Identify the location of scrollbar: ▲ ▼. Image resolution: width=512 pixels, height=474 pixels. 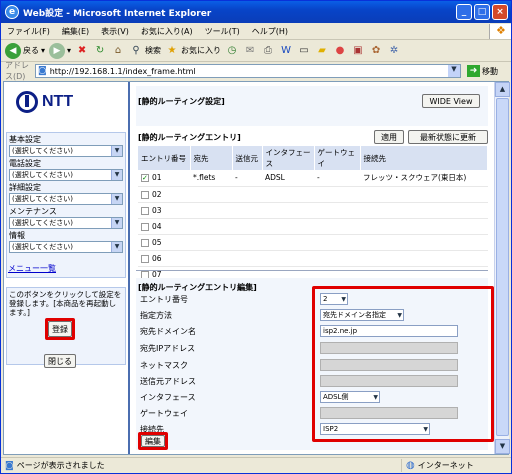
(502, 268).